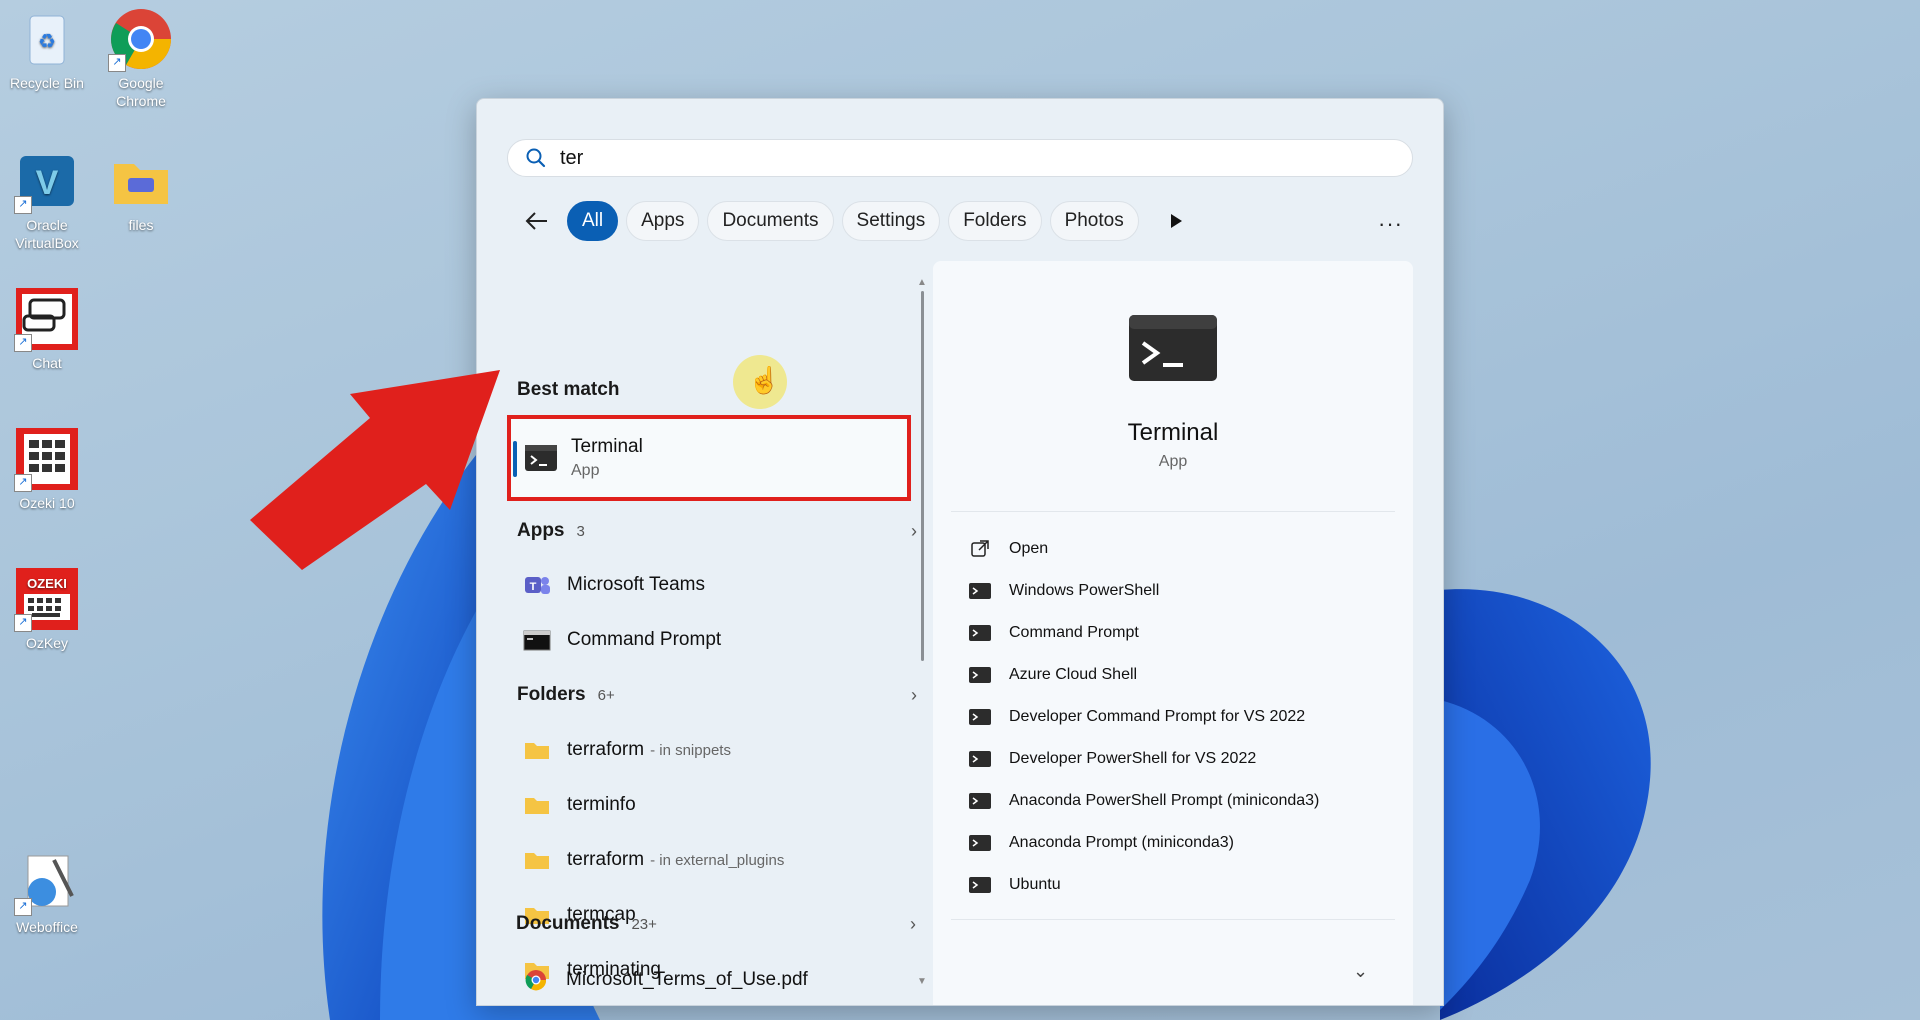 The width and height of the screenshot is (1920, 1020). I want to click on selection-accent, so click(515, 459).